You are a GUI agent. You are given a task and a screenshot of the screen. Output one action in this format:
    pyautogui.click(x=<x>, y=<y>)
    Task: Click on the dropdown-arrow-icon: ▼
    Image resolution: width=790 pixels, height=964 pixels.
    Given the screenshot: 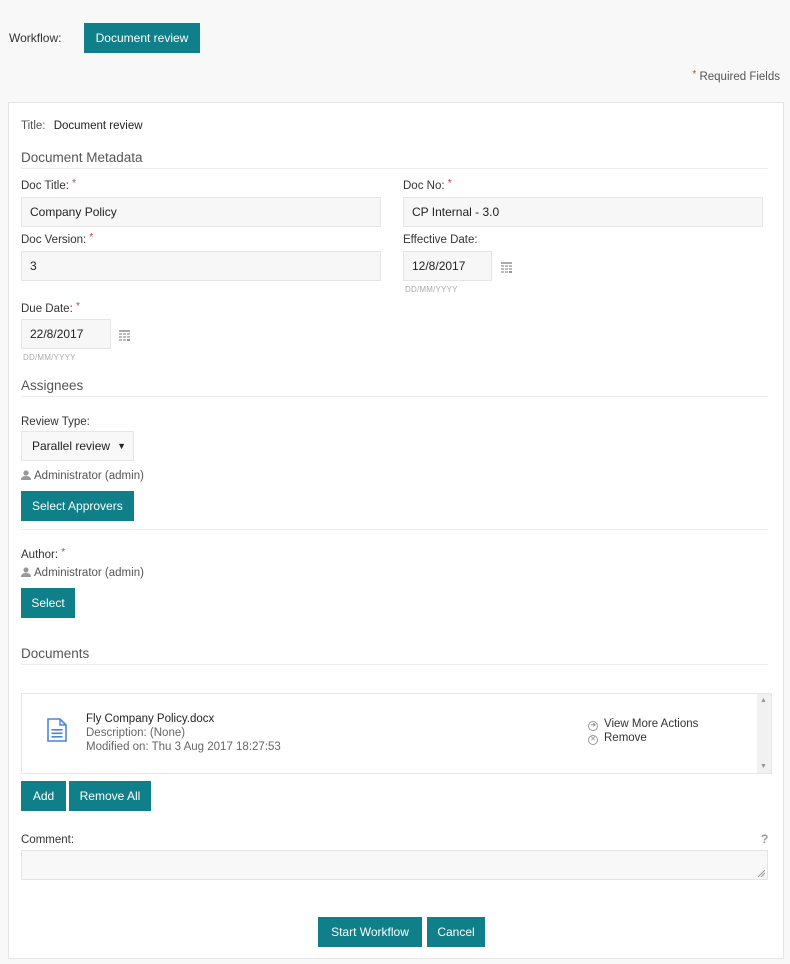 What is the action you would take?
    pyautogui.click(x=121, y=446)
    